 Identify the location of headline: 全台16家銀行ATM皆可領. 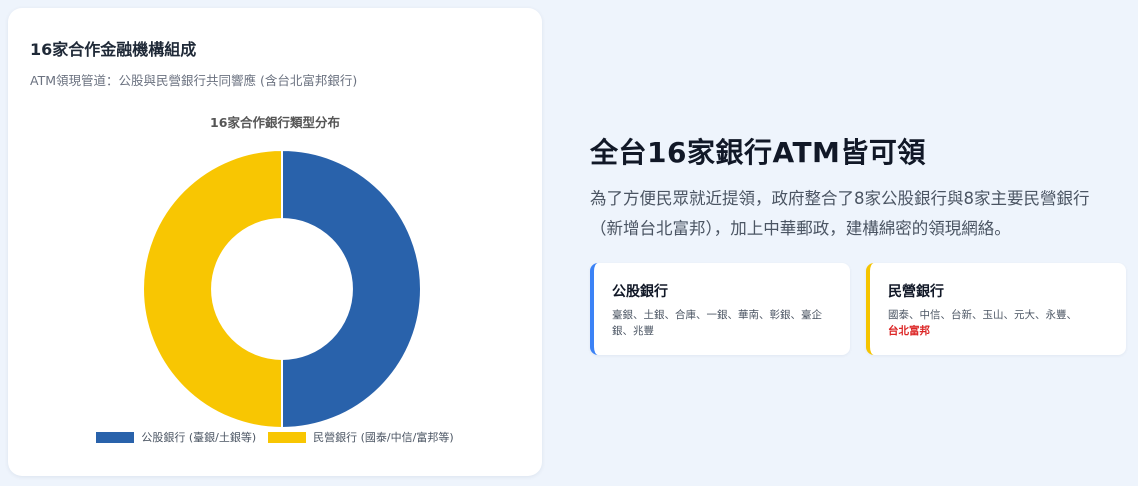
(758, 152).